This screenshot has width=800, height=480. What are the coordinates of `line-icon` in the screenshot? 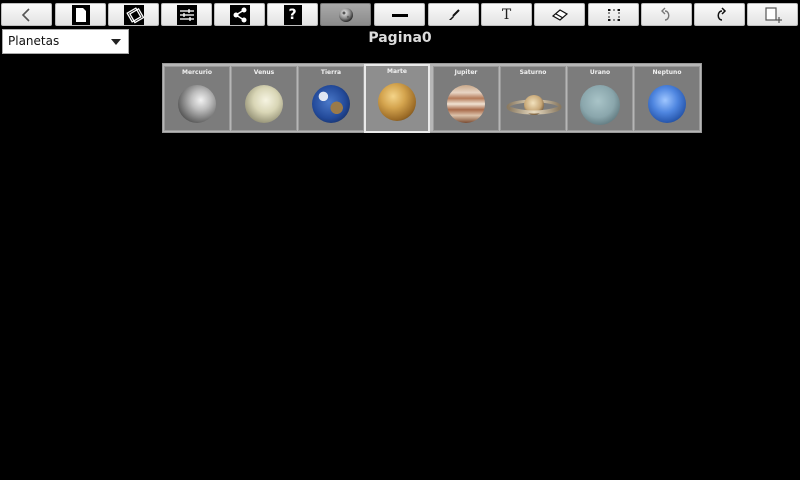 It's located at (399, 15).